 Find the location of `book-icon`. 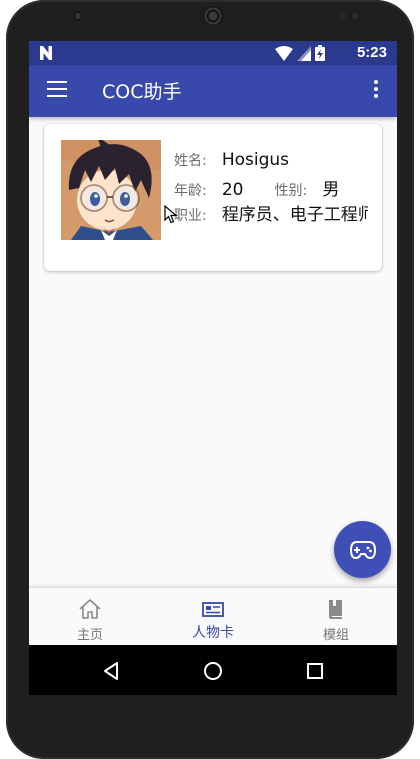

book-icon is located at coordinates (335, 609).